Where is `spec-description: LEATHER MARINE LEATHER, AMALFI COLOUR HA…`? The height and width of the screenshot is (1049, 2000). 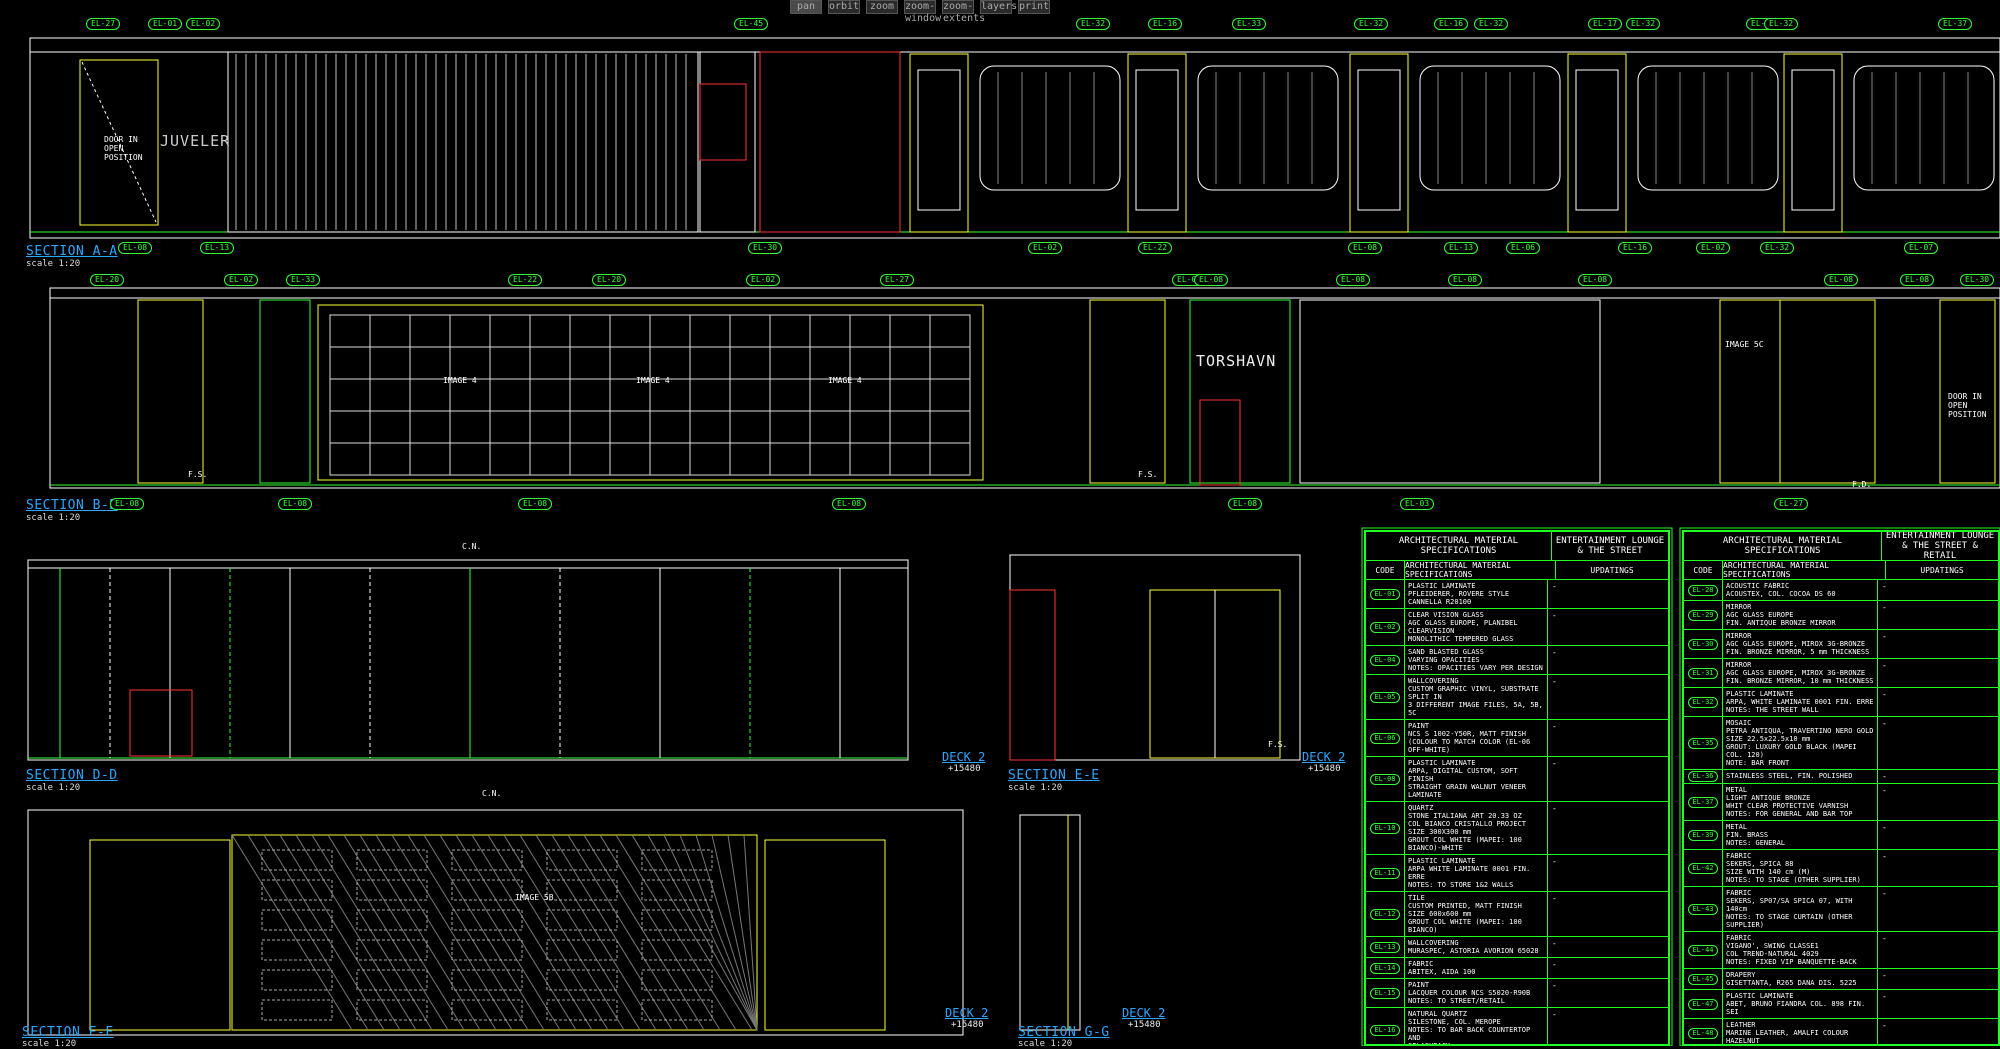
spec-description: LEATHER MARINE LEATHER, AMALFI COLOUR HA… is located at coordinates (1800, 1031).